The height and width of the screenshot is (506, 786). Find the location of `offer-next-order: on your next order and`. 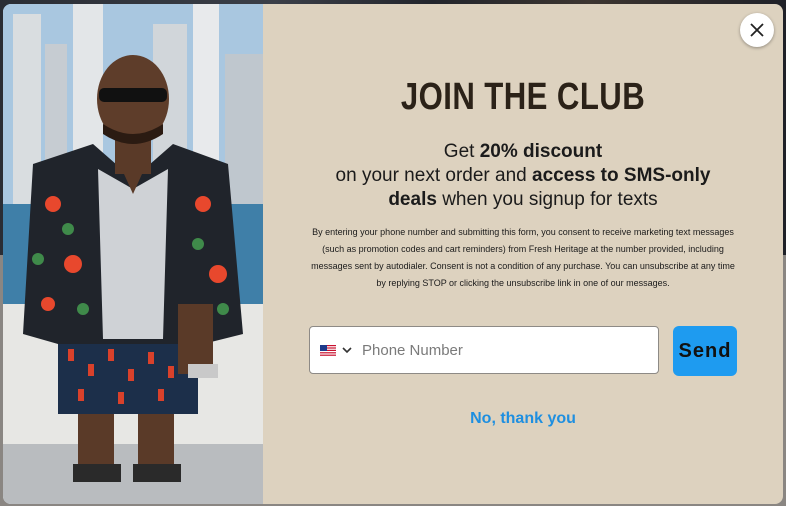

offer-next-order: on your next order and is located at coordinates (431, 175).